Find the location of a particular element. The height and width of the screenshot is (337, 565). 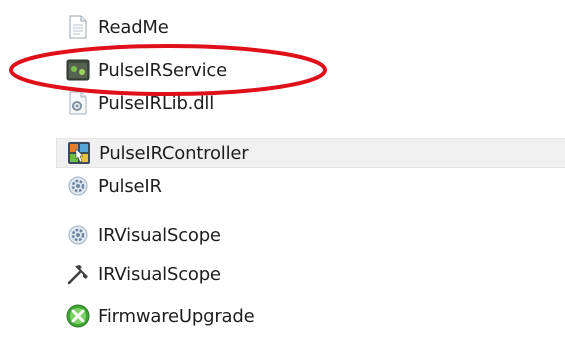

file-item-label: PulseIR is located at coordinates (130, 186).